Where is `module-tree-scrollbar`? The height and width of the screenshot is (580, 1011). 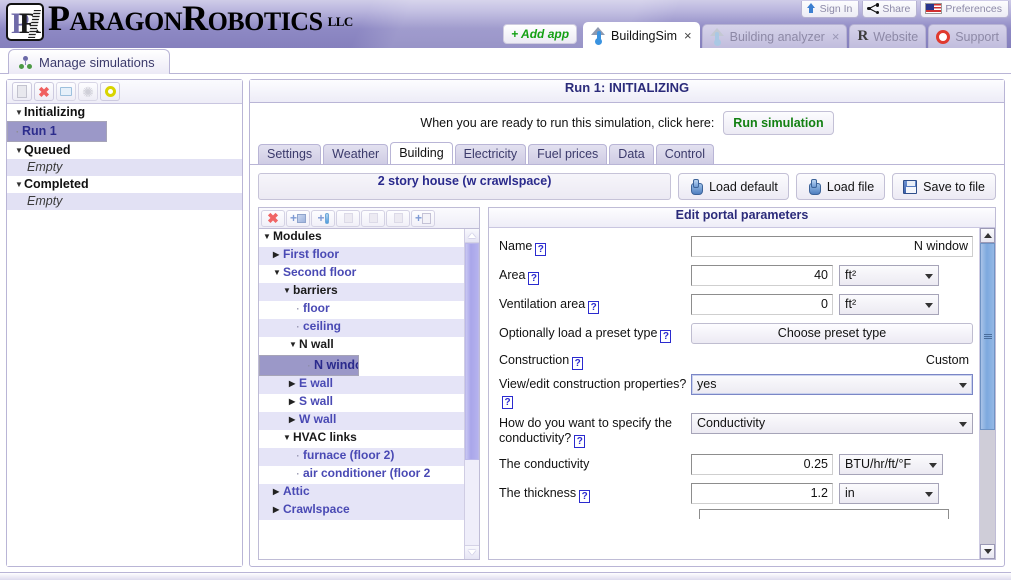
module-tree-scrollbar is located at coordinates (471, 394).